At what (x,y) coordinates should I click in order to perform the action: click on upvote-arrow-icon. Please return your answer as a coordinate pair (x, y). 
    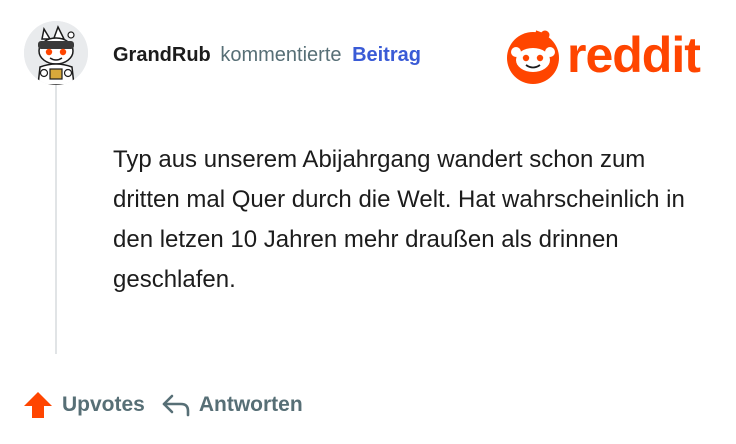
    Looking at the image, I should click on (38, 405).